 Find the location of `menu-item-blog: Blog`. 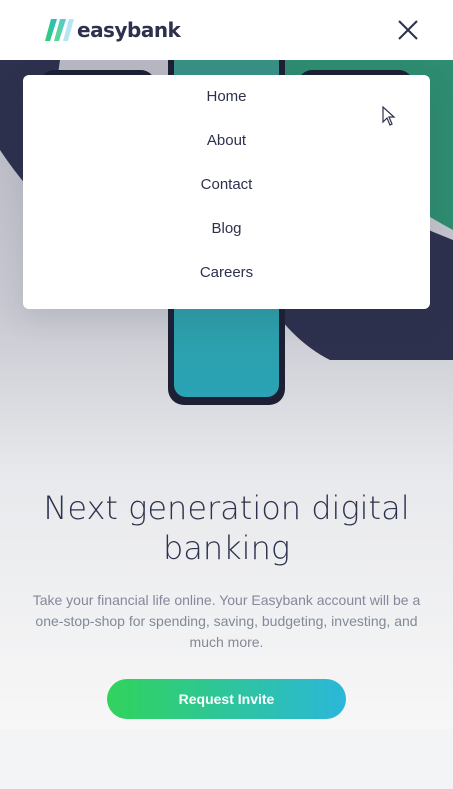

menu-item-blog: Blog is located at coordinates (226, 240).